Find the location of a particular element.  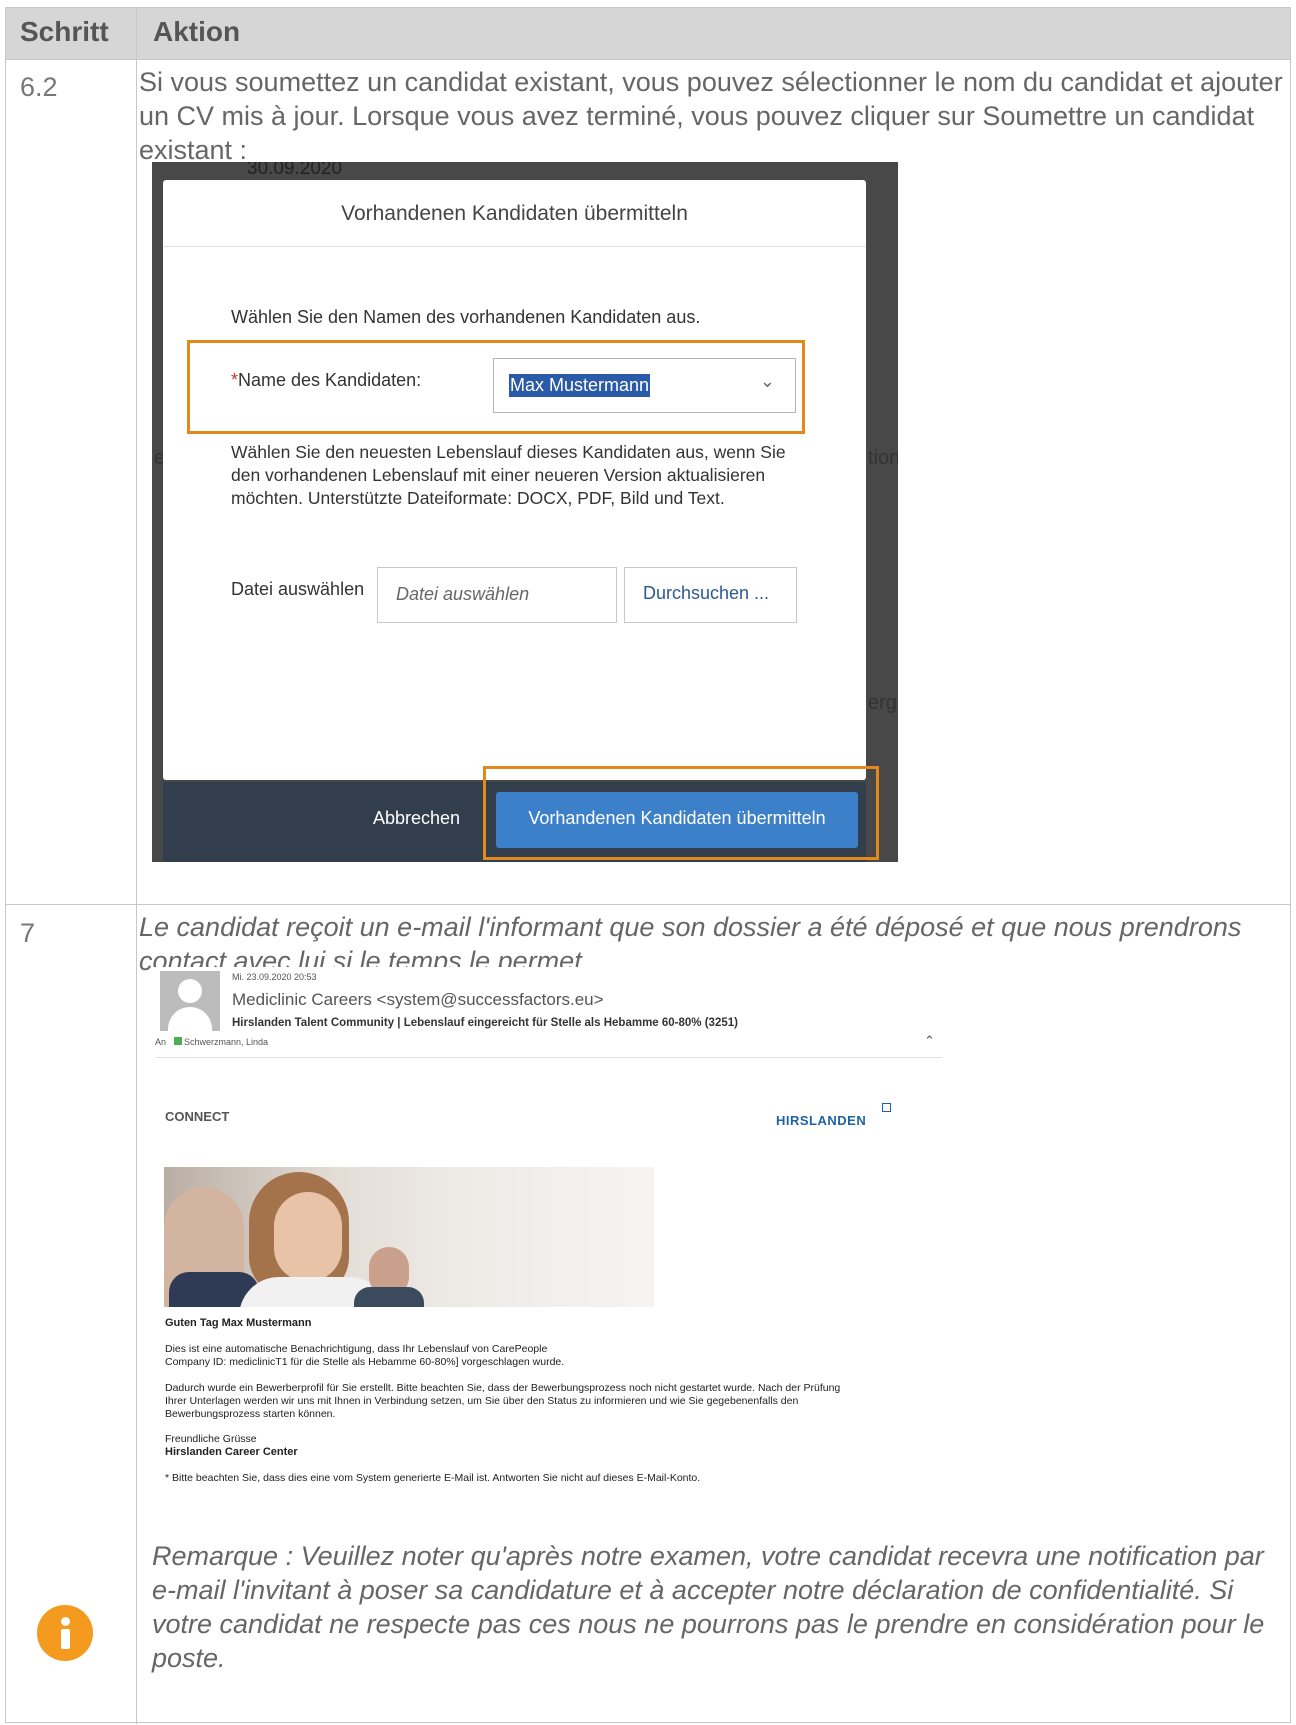

file-input-placeholder: Datei auswählen is located at coordinates (463, 594).